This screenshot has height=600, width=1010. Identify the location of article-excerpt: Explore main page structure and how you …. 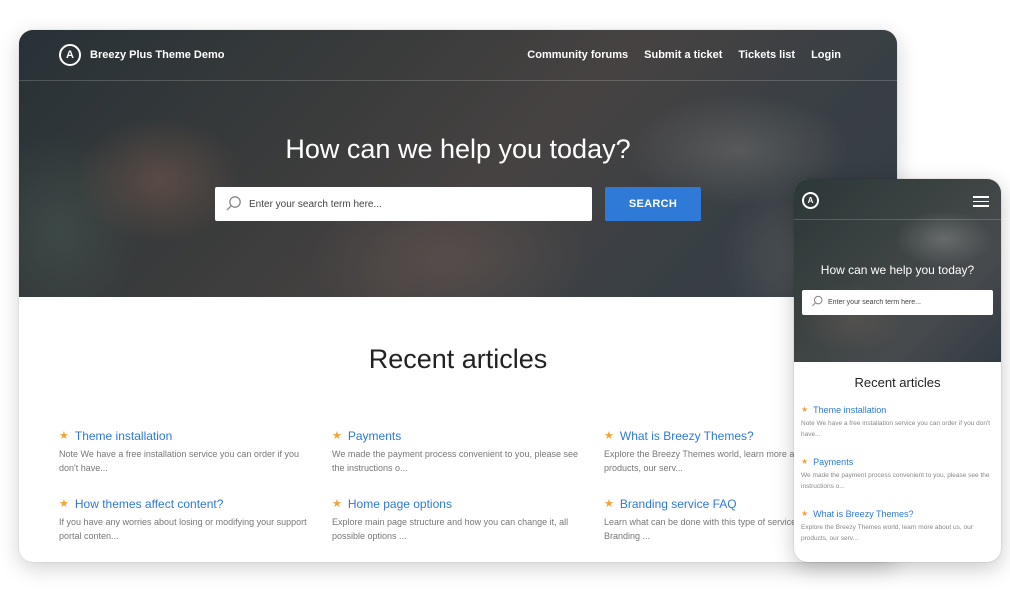
(450, 529).